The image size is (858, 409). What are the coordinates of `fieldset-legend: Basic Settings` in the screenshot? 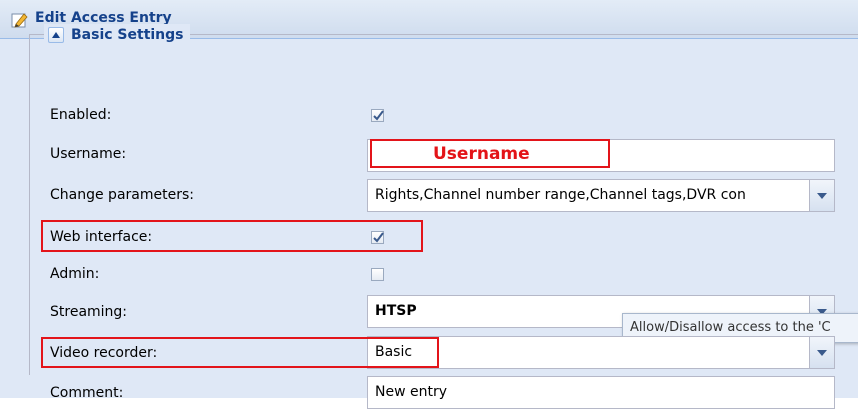 It's located at (117, 35).